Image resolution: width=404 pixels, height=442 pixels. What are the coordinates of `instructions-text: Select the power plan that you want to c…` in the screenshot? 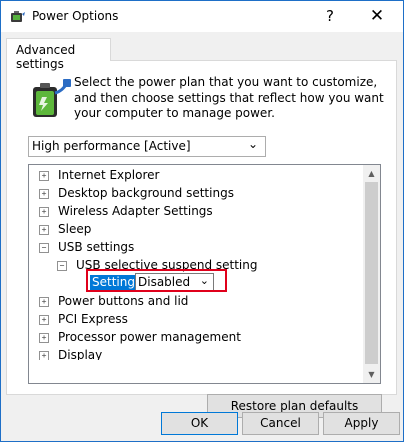 It's located at (229, 97).